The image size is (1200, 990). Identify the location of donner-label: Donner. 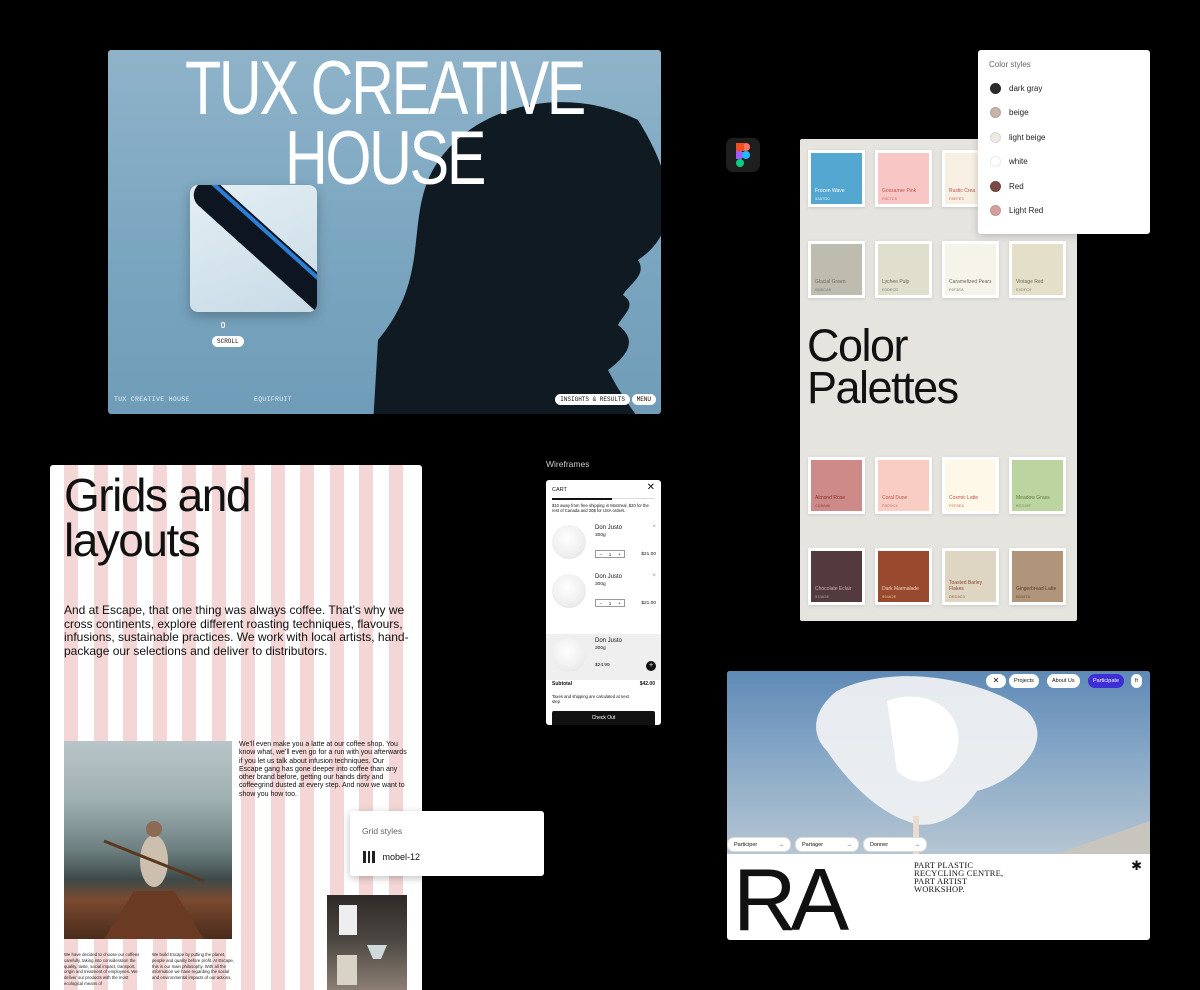
(879, 845).